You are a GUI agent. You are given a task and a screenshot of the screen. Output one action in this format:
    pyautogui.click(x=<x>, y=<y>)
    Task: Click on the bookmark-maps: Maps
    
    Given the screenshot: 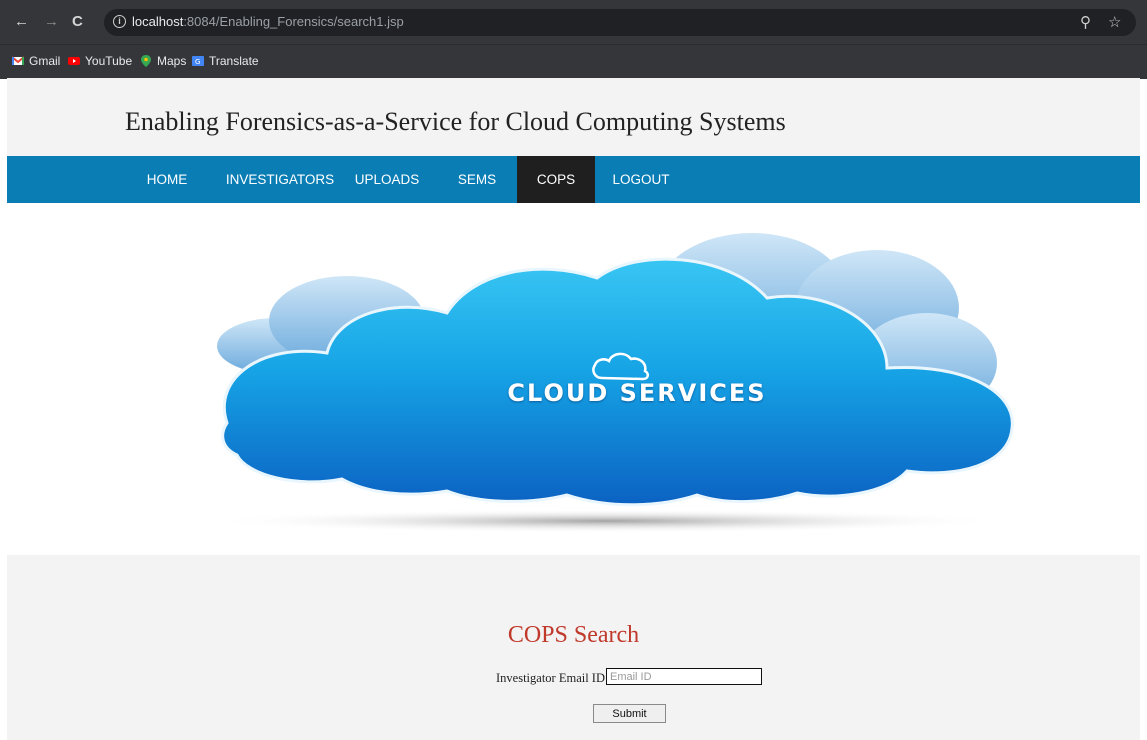 What is the action you would take?
    pyautogui.click(x=163, y=61)
    